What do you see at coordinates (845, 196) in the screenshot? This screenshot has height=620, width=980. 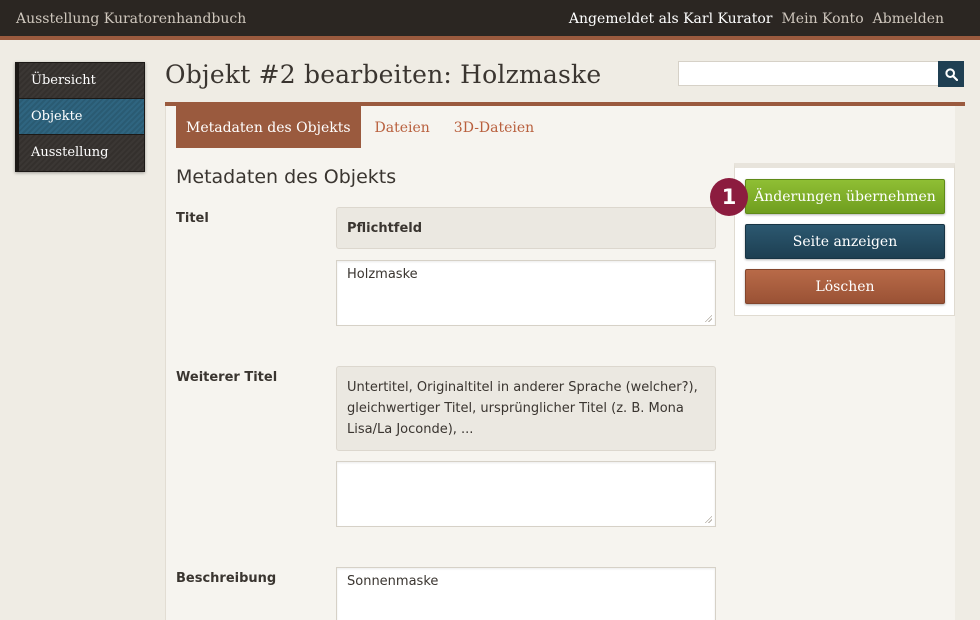 I see `save-changes-button: Änderungen übernehmen` at bounding box center [845, 196].